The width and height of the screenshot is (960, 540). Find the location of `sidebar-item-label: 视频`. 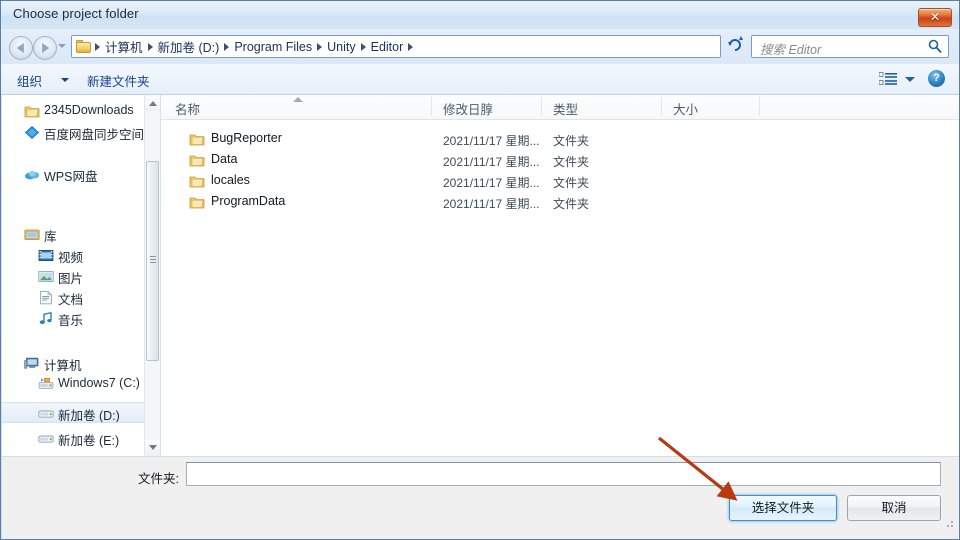

sidebar-item-label: 视频 is located at coordinates (71, 258).